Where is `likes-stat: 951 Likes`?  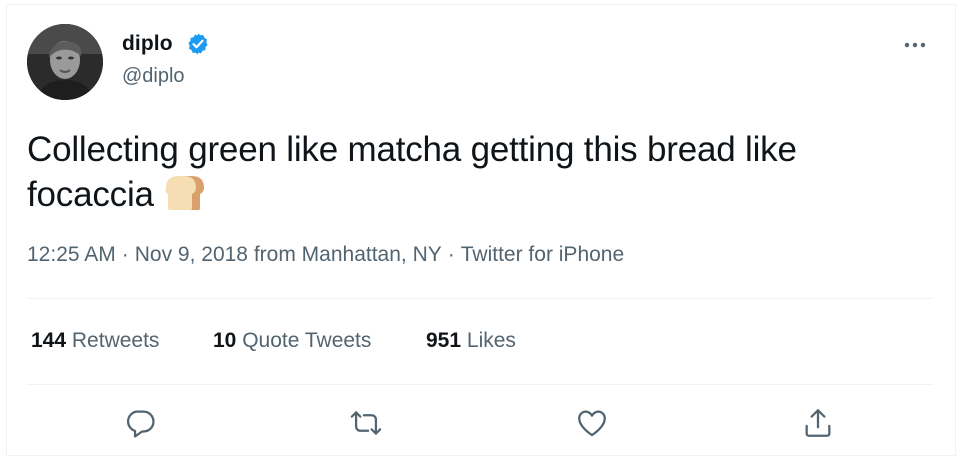 likes-stat: 951 Likes is located at coordinates (471, 341).